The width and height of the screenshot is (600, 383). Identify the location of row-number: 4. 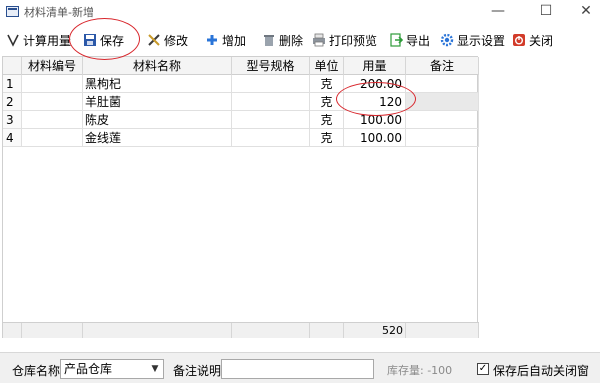
(12, 138).